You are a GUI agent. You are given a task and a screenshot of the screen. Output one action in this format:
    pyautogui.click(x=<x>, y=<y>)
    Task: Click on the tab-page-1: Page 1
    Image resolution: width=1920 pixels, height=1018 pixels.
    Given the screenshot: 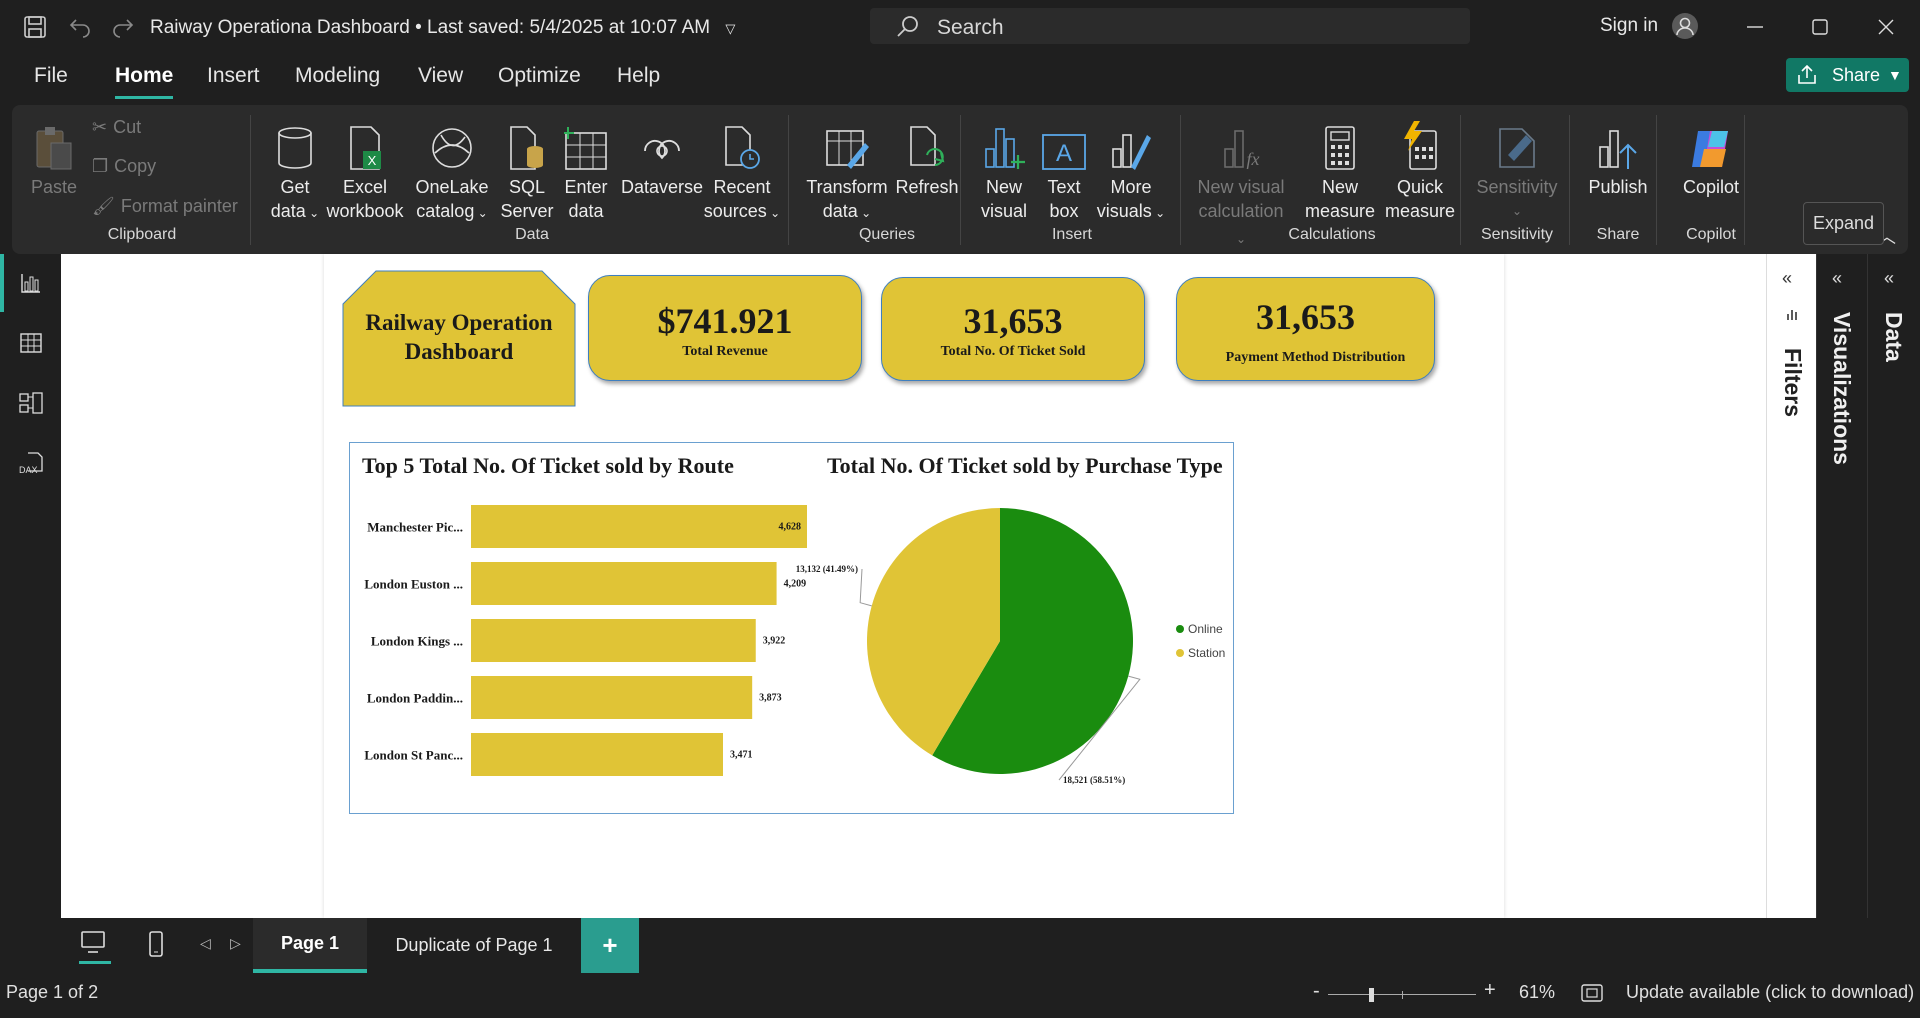 What is the action you would take?
    pyautogui.click(x=310, y=945)
    